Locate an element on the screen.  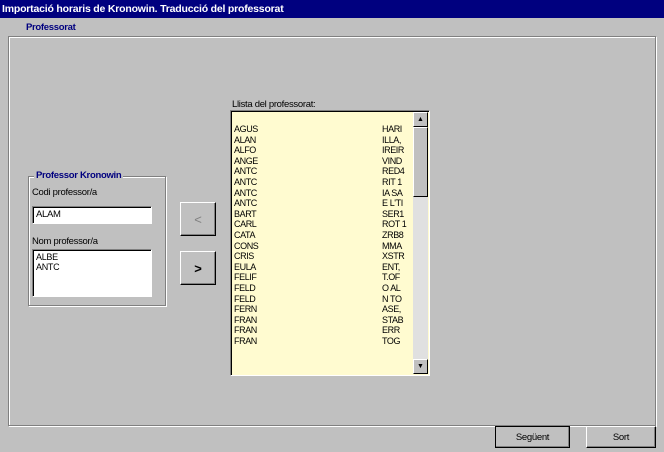
arrow-up-icon: ▲ is located at coordinates (420, 119).